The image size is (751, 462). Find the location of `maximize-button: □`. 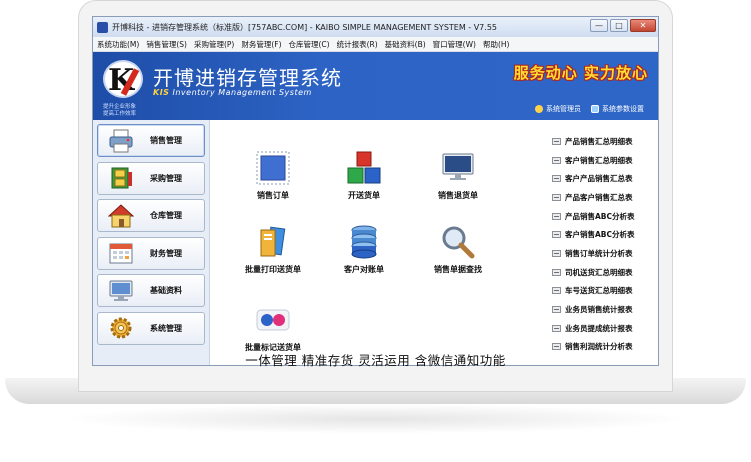

maximize-button: □ is located at coordinates (619, 25).